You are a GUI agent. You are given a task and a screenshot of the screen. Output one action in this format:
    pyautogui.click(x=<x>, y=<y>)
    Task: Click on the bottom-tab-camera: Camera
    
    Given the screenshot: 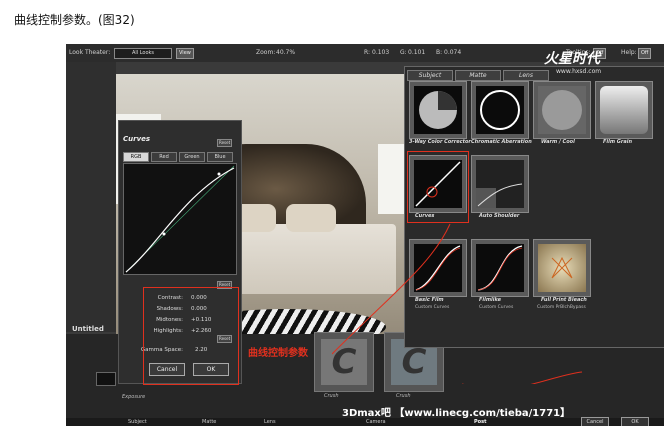 What is the action you would take?
    pyautogui.click(x=376, y=422)
    